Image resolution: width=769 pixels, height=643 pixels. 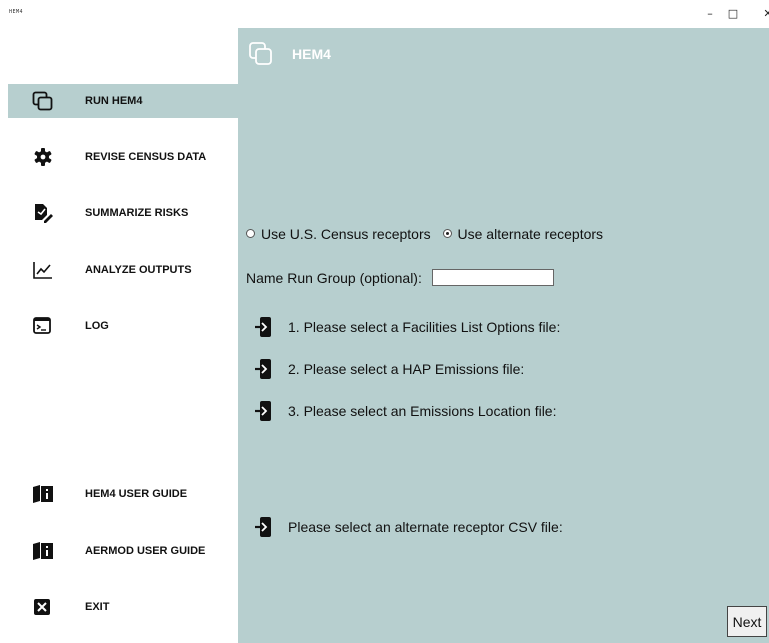 I want to click on sidebar-item-summarize-risks: SUMMARIZE RISKS, so click(x=123, y=213).